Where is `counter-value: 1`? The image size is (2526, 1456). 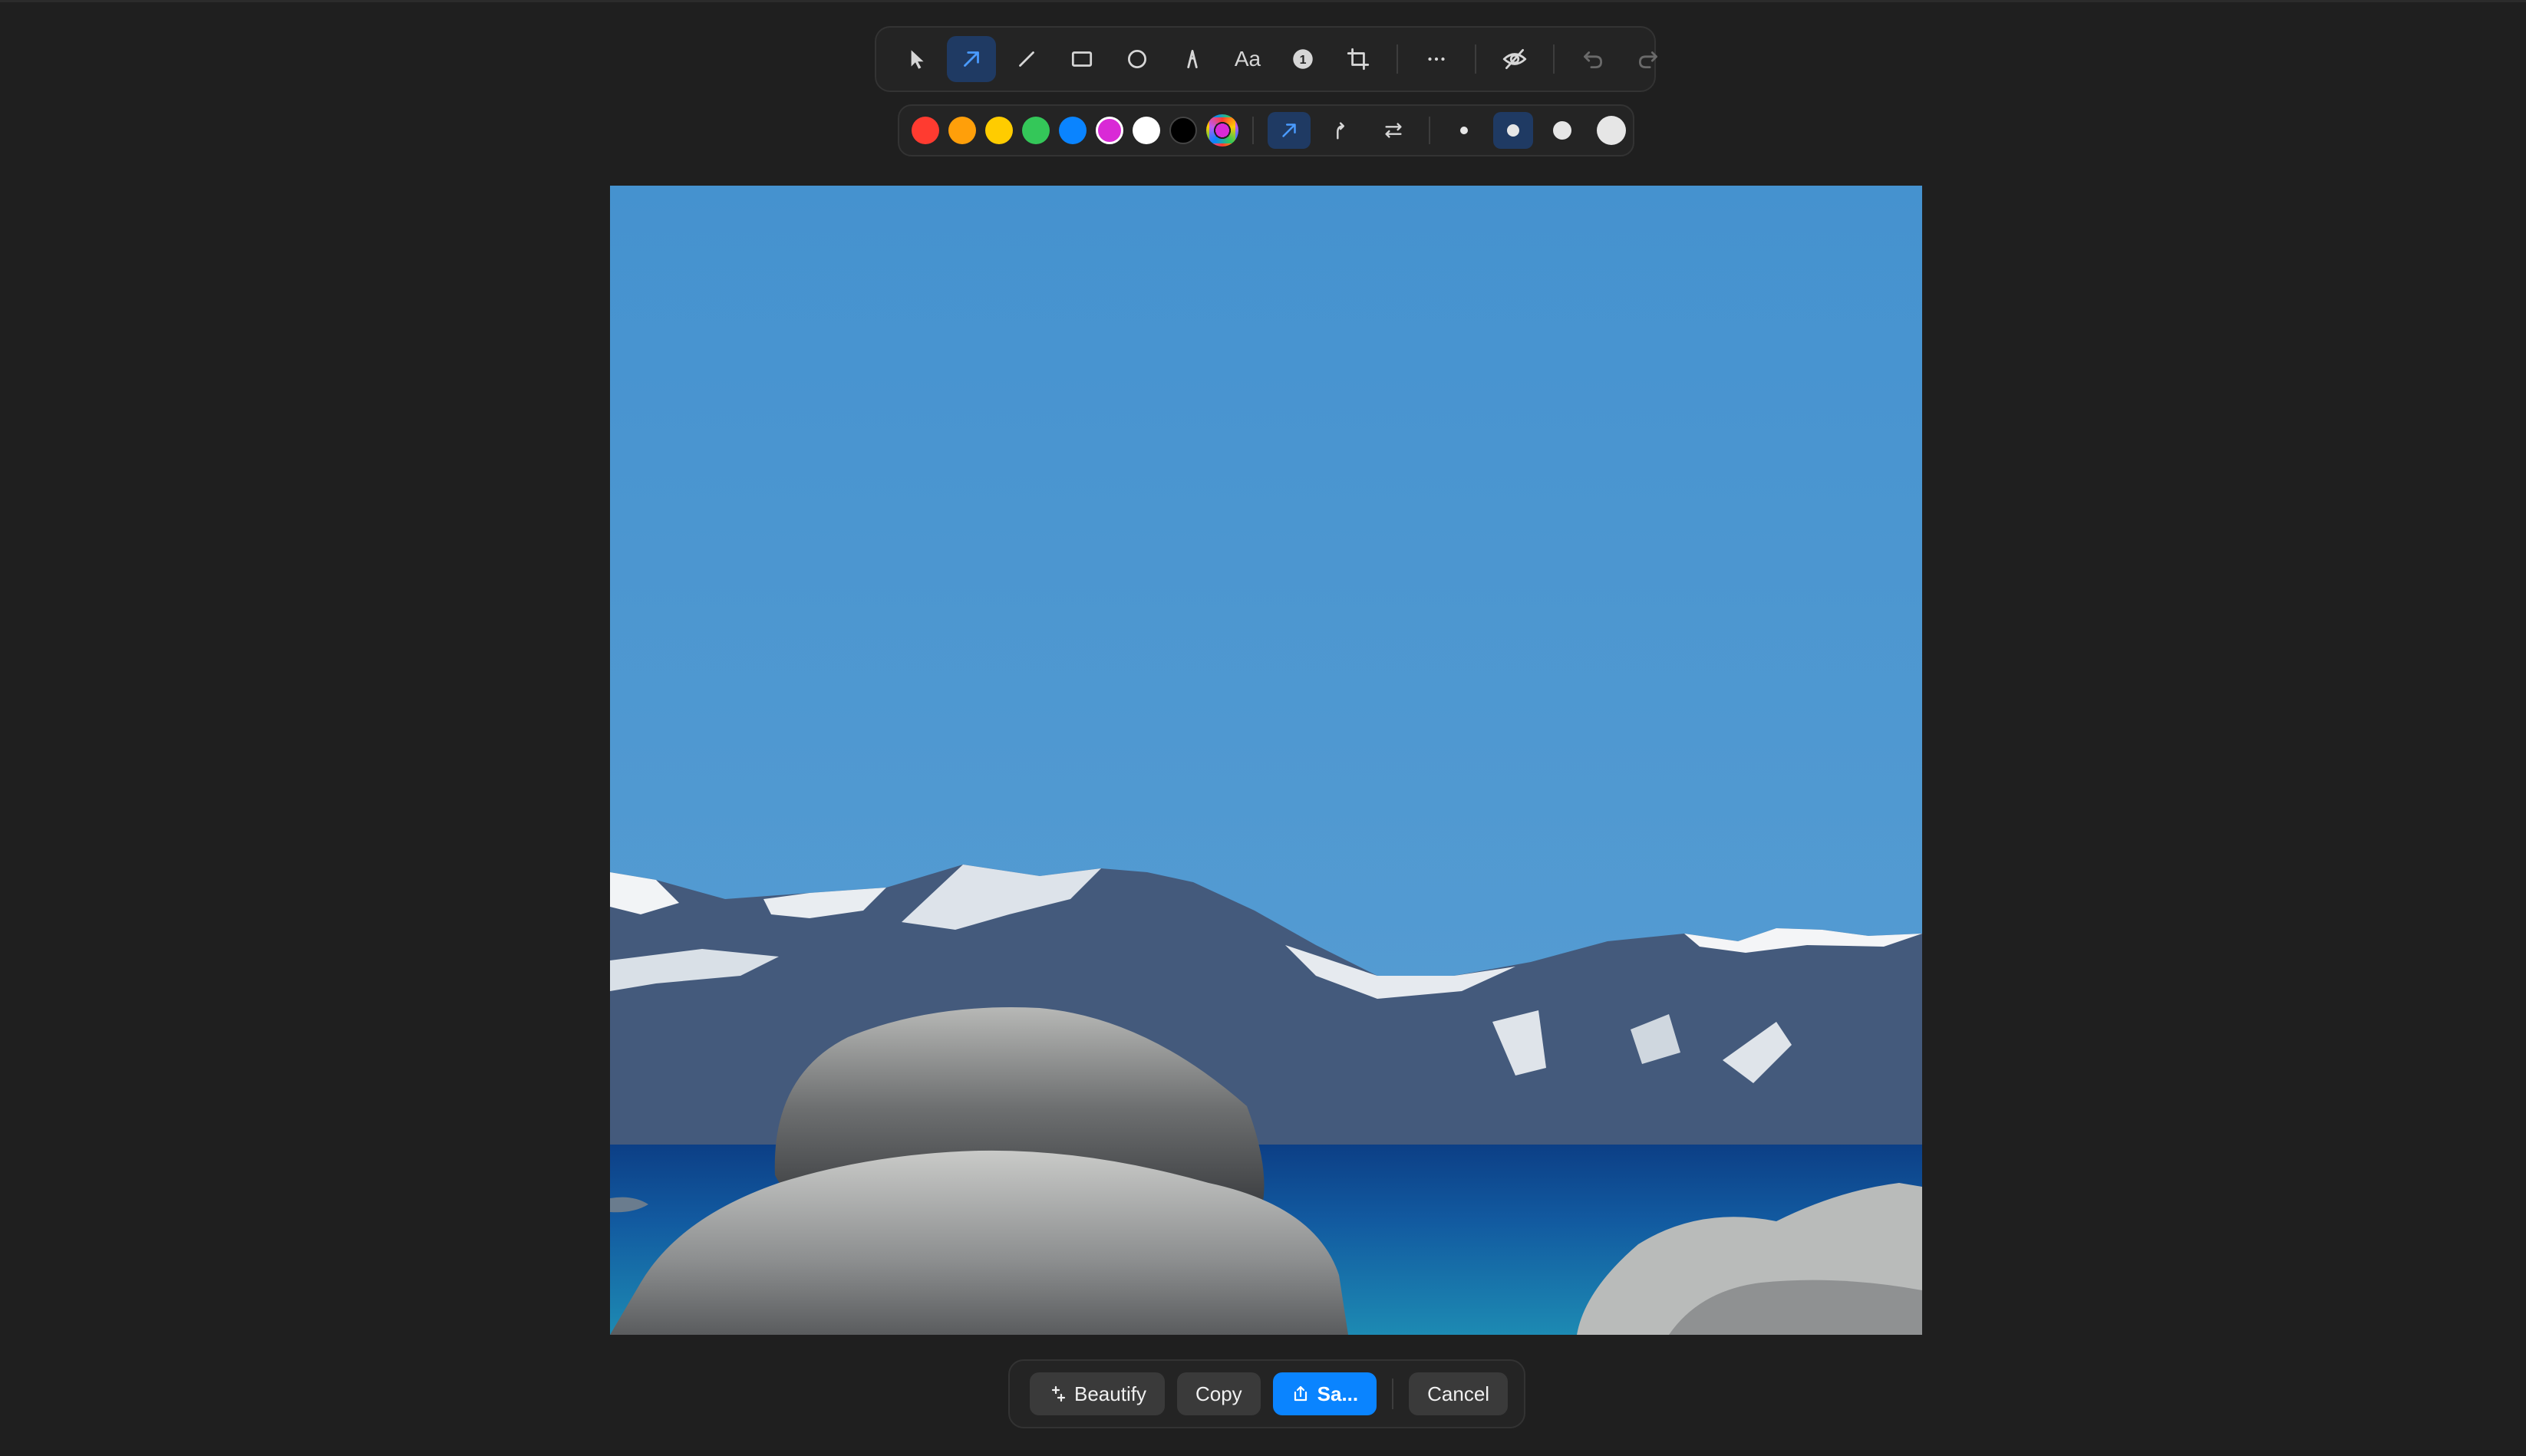
counter-value: 1 is located at coordinates (1303, 60).